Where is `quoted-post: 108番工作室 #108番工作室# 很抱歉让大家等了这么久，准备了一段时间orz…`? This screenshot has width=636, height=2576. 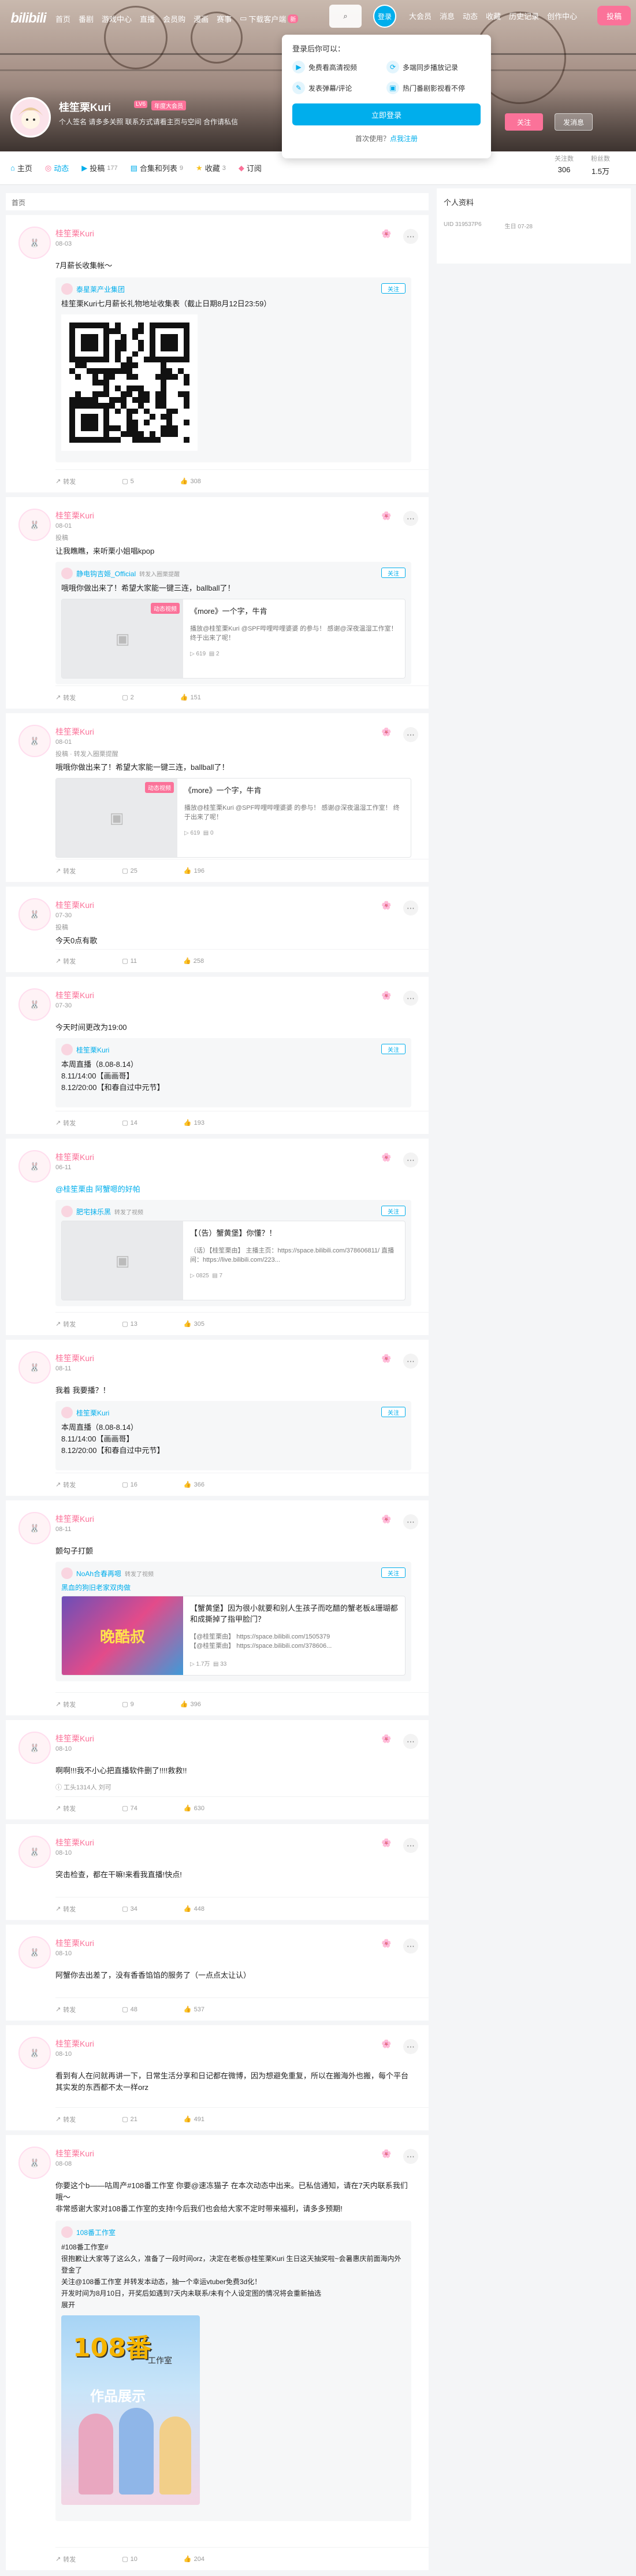
quoted-post: 108番工作室 #108番工作室# 很抱歉让大家等了这么久，准备了一段时间orz… is located at coordinates (233, 2371).